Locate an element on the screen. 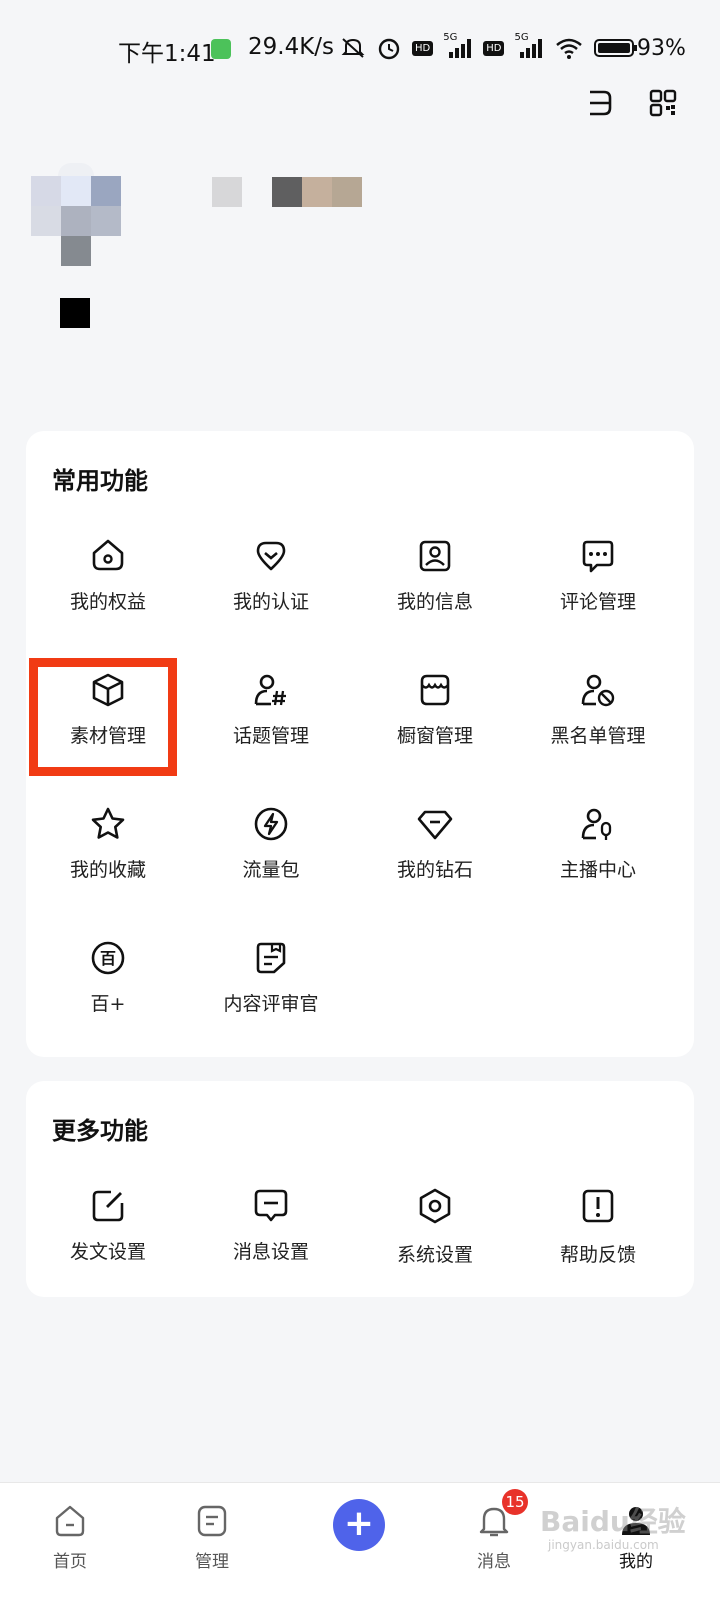 The image size is (720, 1600). grid-item-label: 我的认证 is located at coordinates (270, 602).